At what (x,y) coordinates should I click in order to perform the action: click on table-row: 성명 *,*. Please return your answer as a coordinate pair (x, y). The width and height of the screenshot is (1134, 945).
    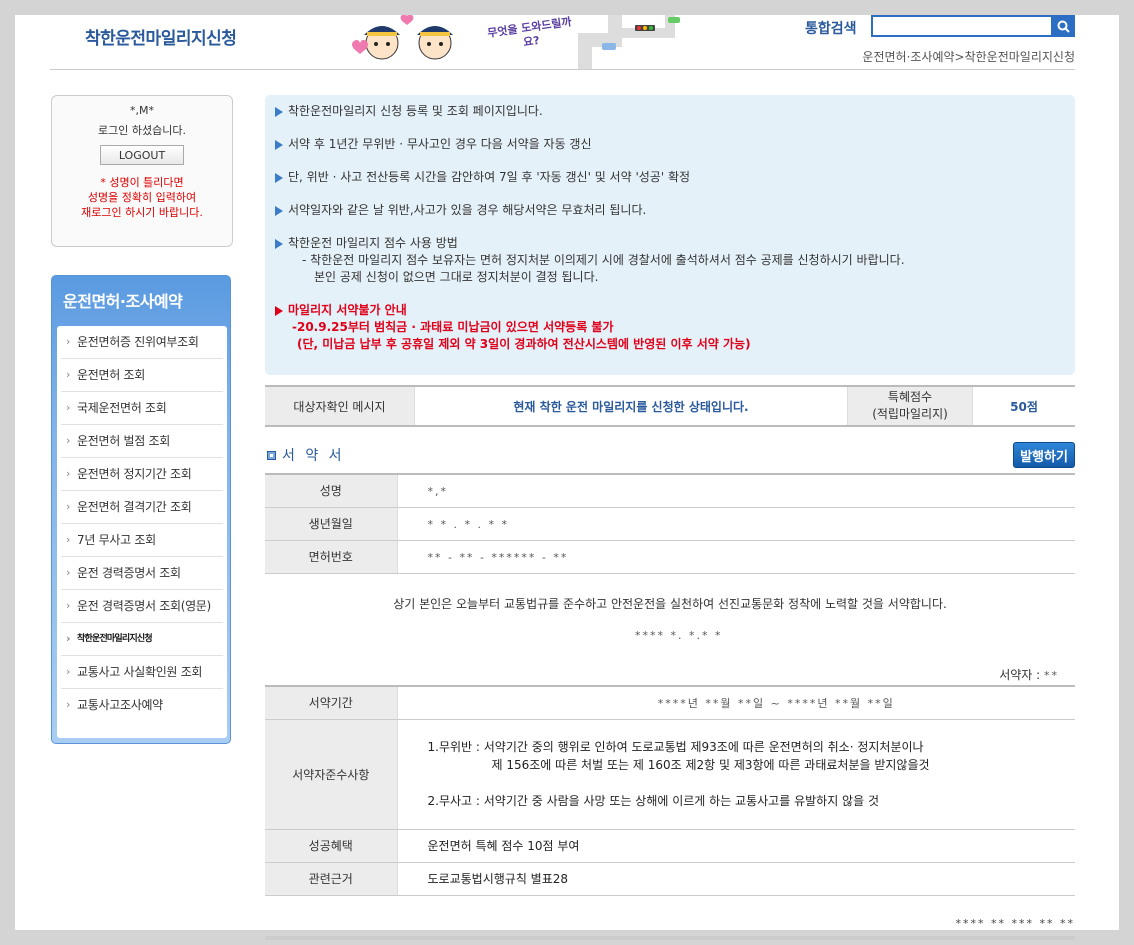
    Looking at the image, I should click on (670, 491).